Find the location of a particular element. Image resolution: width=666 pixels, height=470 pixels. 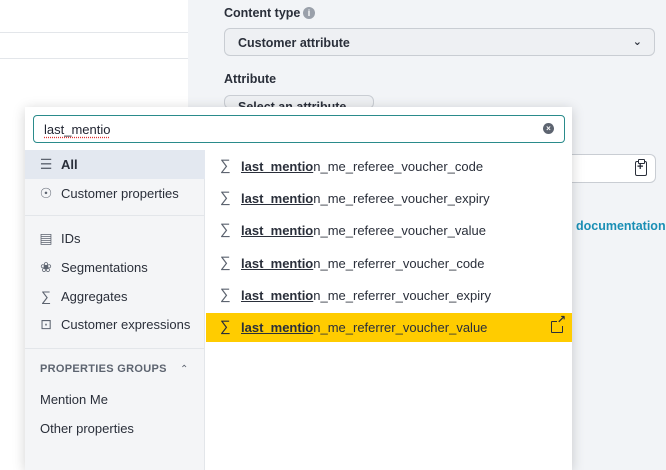

paste-field is located at coordinates (608, 168).